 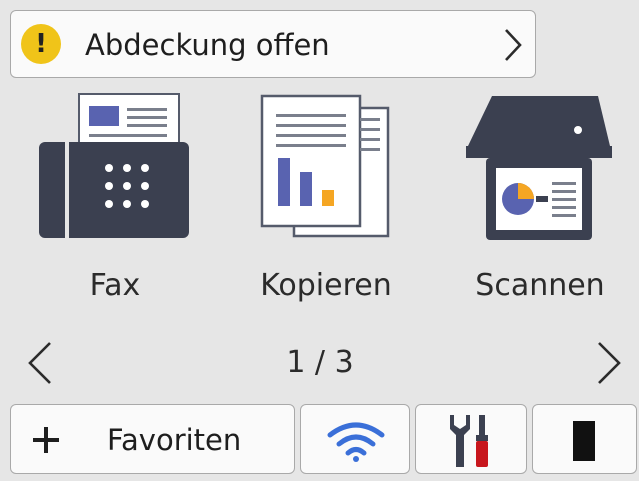 What do you see at coordinates (540, 285) in the screenshot?
I see `tile-label-scan: Scannen` at bounding box center [540, 285].